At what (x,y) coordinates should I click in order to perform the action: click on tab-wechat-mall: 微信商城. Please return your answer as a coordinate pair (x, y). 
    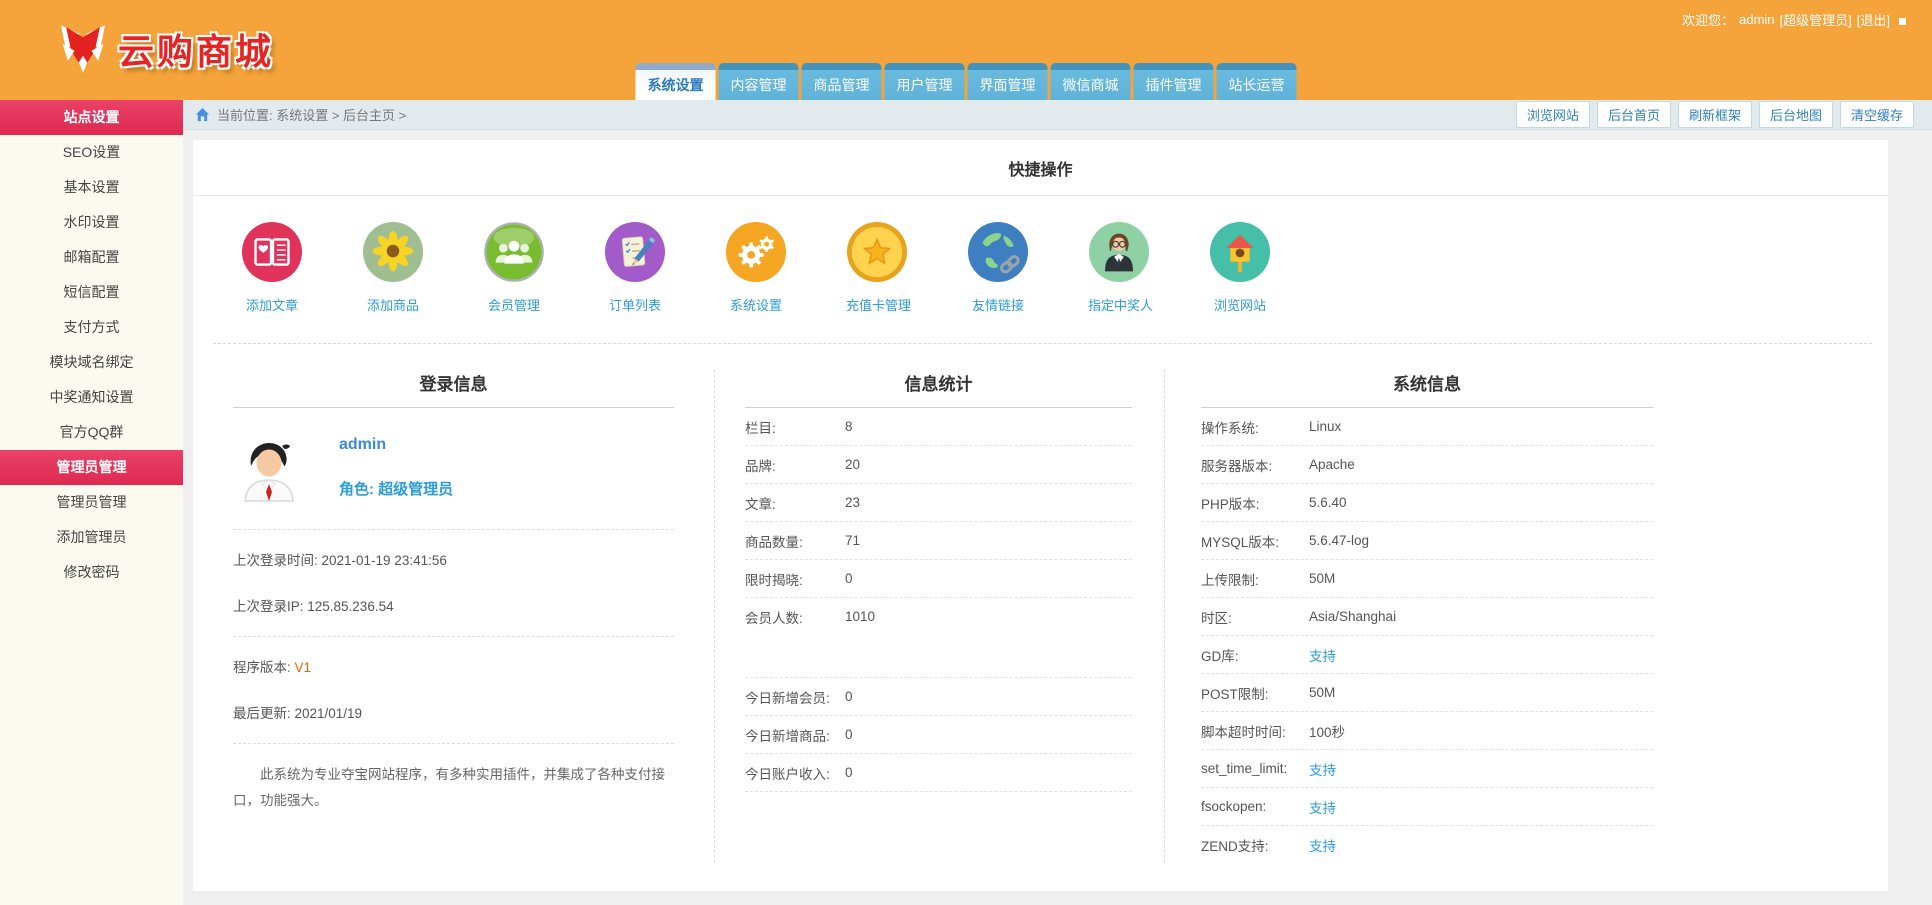
    Looking at the image, I should click on (1090, 81).